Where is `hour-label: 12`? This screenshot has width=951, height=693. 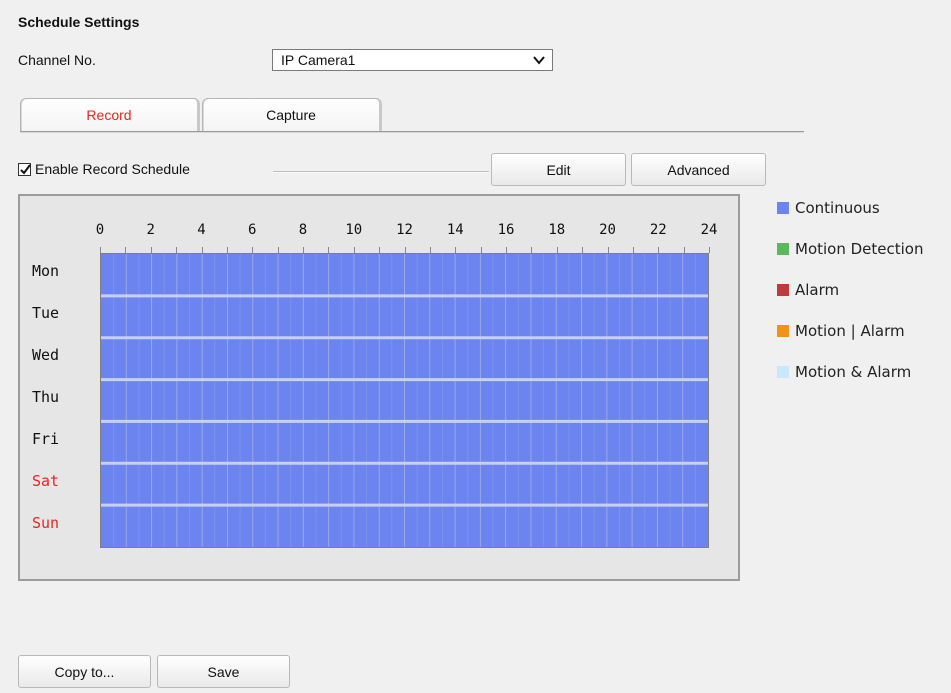
hour-label: 12 is located at coordinates (404, 230).